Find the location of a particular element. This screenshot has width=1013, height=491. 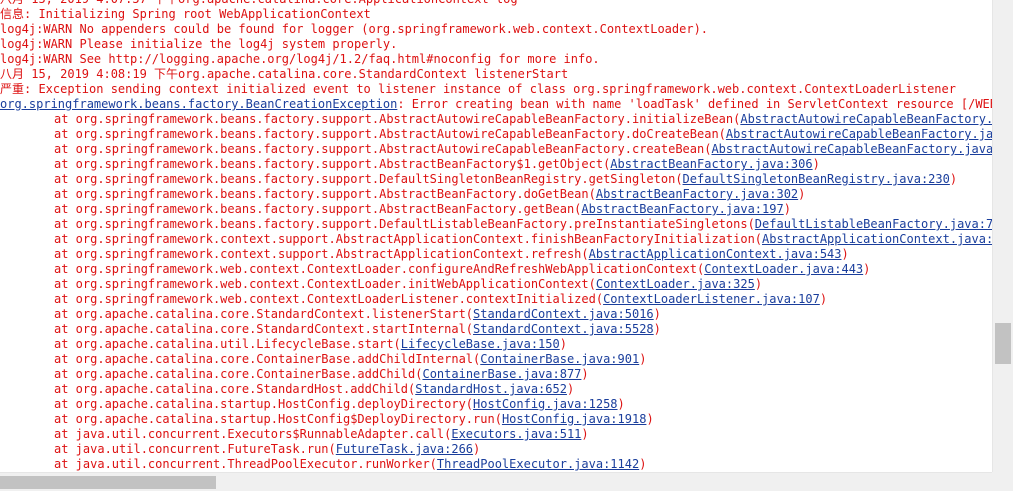

source-link: StandardHost.java:652 is located at coordinates (491, 389).